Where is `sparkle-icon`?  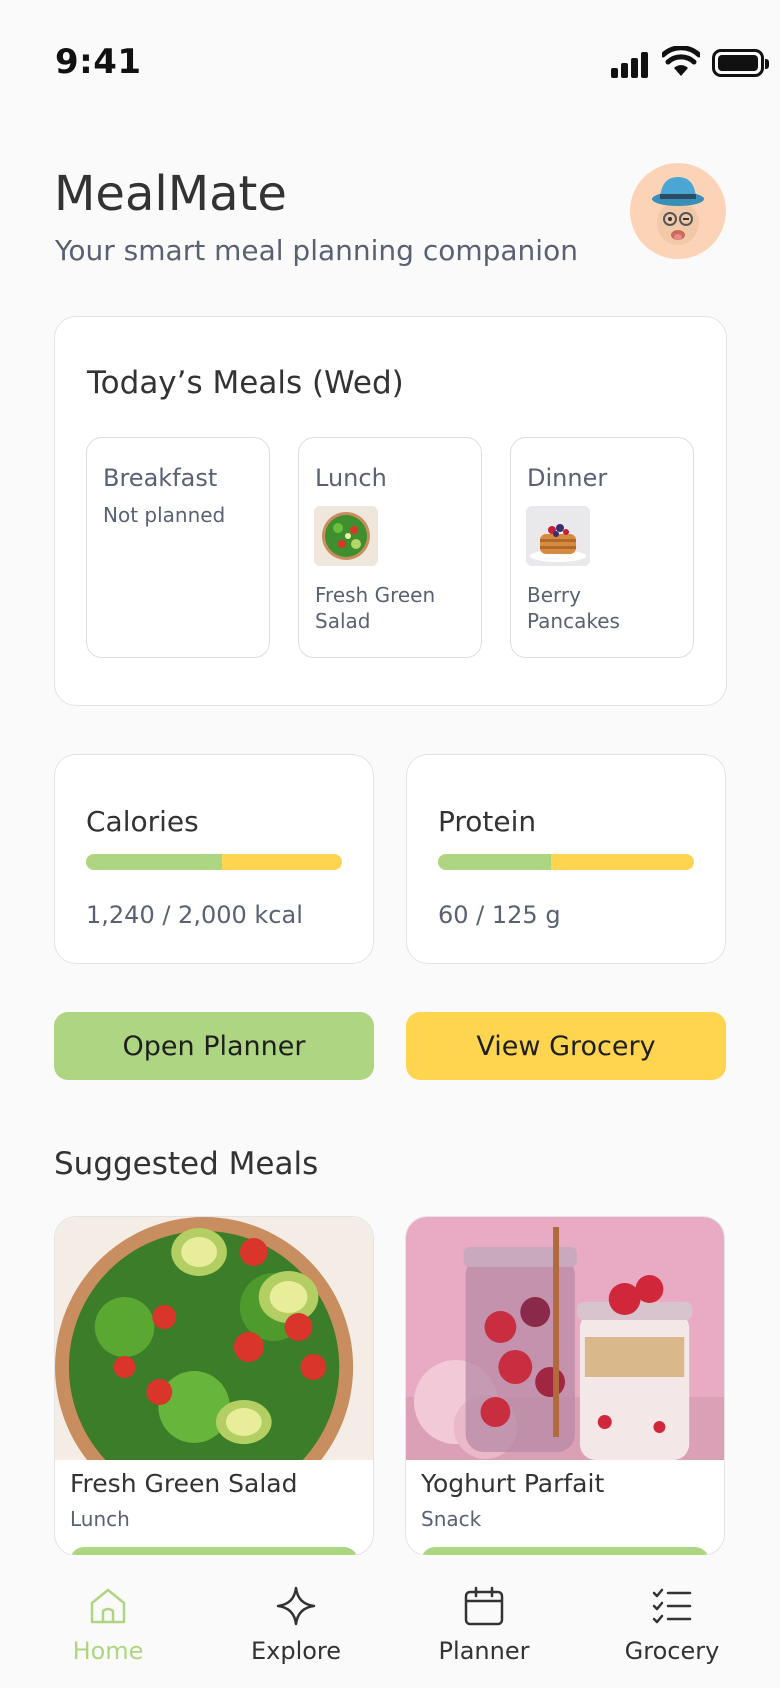
sparkle-icon is located at coordinates (296, 1606).